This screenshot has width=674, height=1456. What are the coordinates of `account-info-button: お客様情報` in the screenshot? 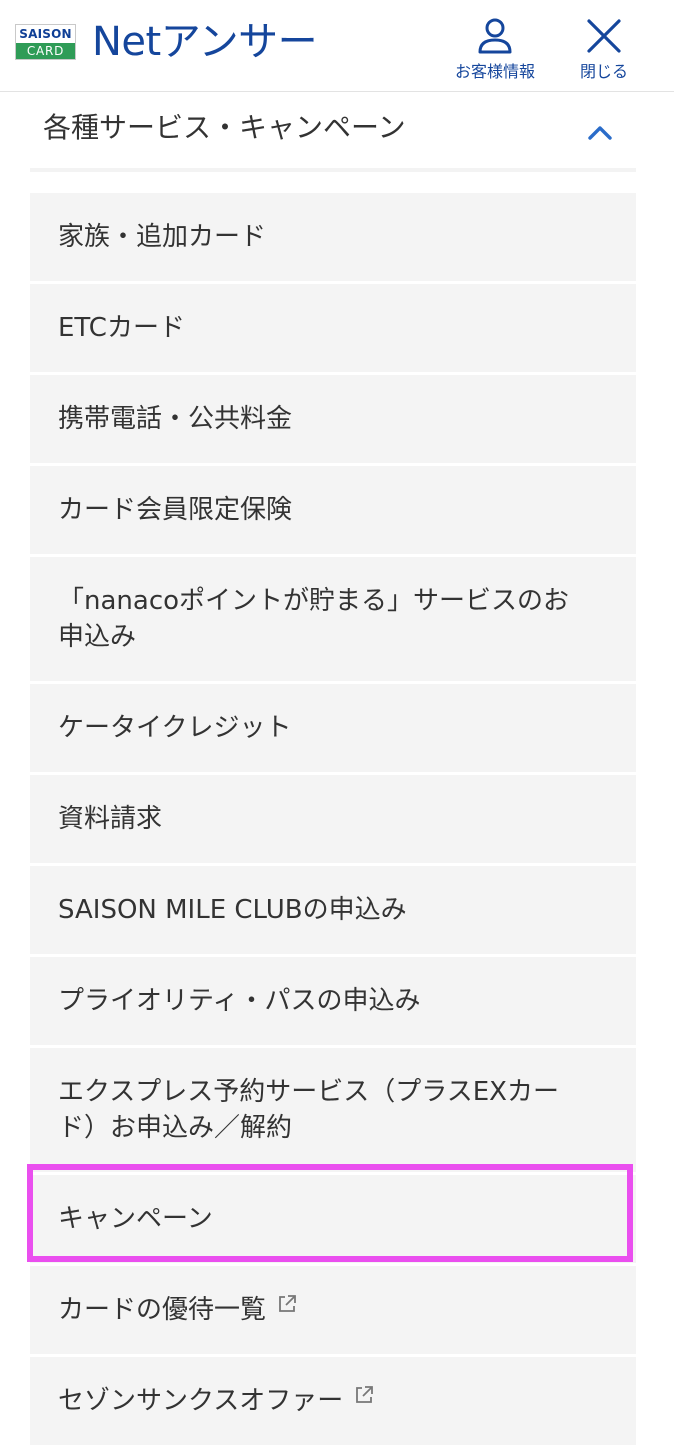 It's located at (495, 52).